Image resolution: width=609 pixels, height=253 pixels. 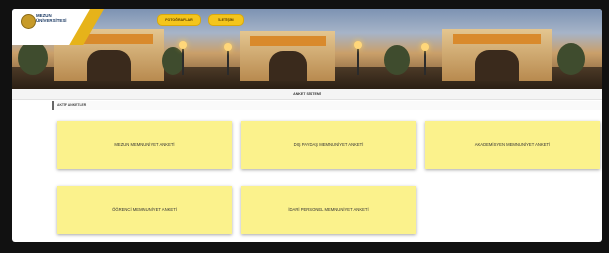 I want to click on university-name-line2: ÜNİVERSİTESİ, so click(x=51, y=20).